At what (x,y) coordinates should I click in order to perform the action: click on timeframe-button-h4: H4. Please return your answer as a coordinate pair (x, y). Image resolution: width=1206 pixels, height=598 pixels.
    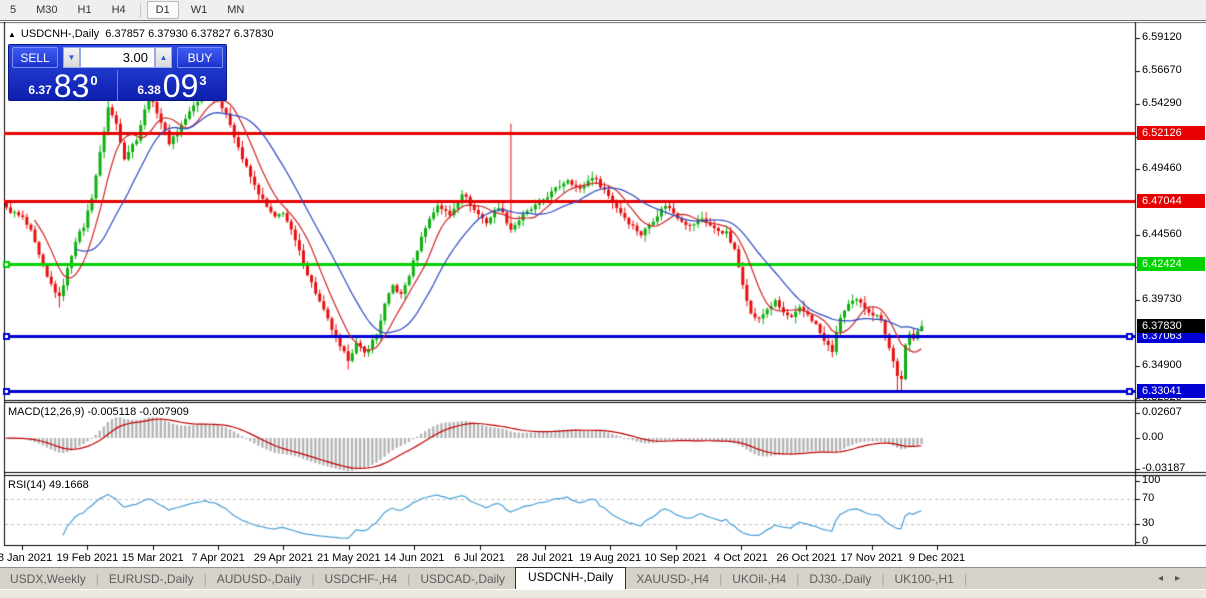
    Looking at the image, I should click on (119, 10).